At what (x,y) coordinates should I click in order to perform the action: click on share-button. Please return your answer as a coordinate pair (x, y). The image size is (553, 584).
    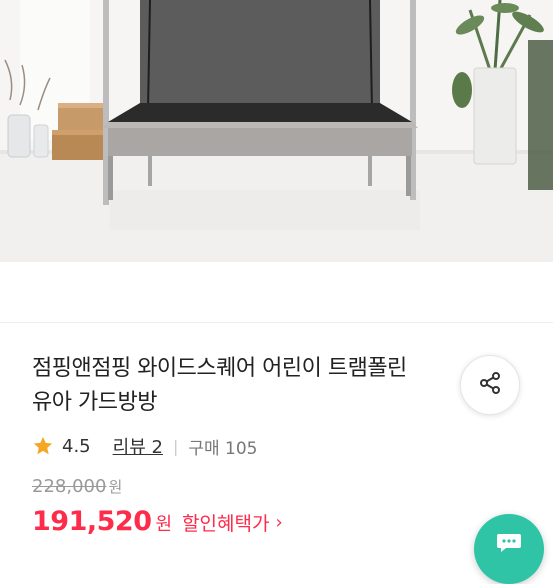
    Looking at the image, I should click on (490, 385).